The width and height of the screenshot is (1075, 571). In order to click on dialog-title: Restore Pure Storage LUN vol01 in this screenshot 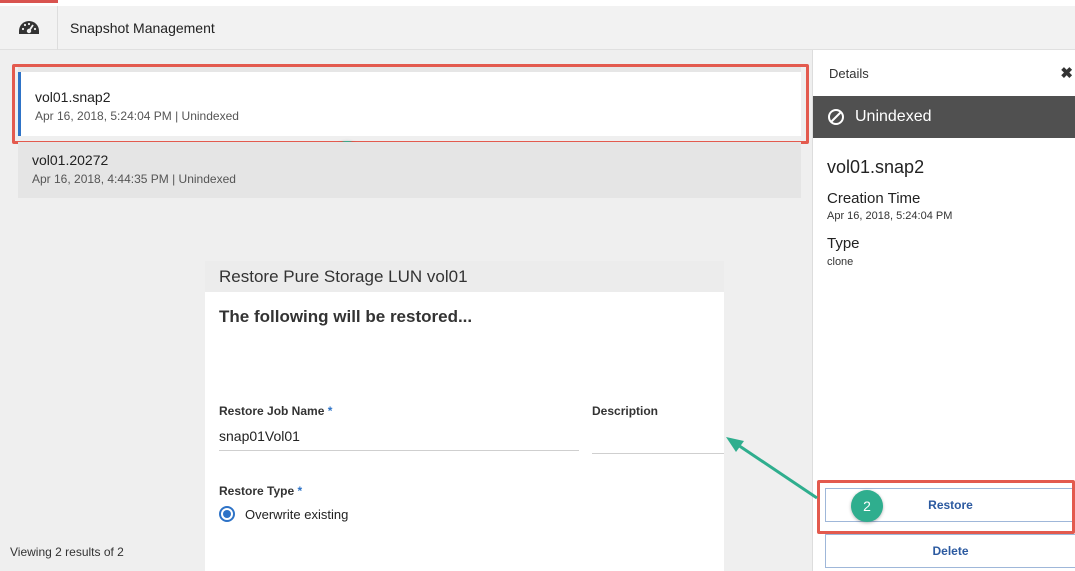, I will do `click(464, 276)`.